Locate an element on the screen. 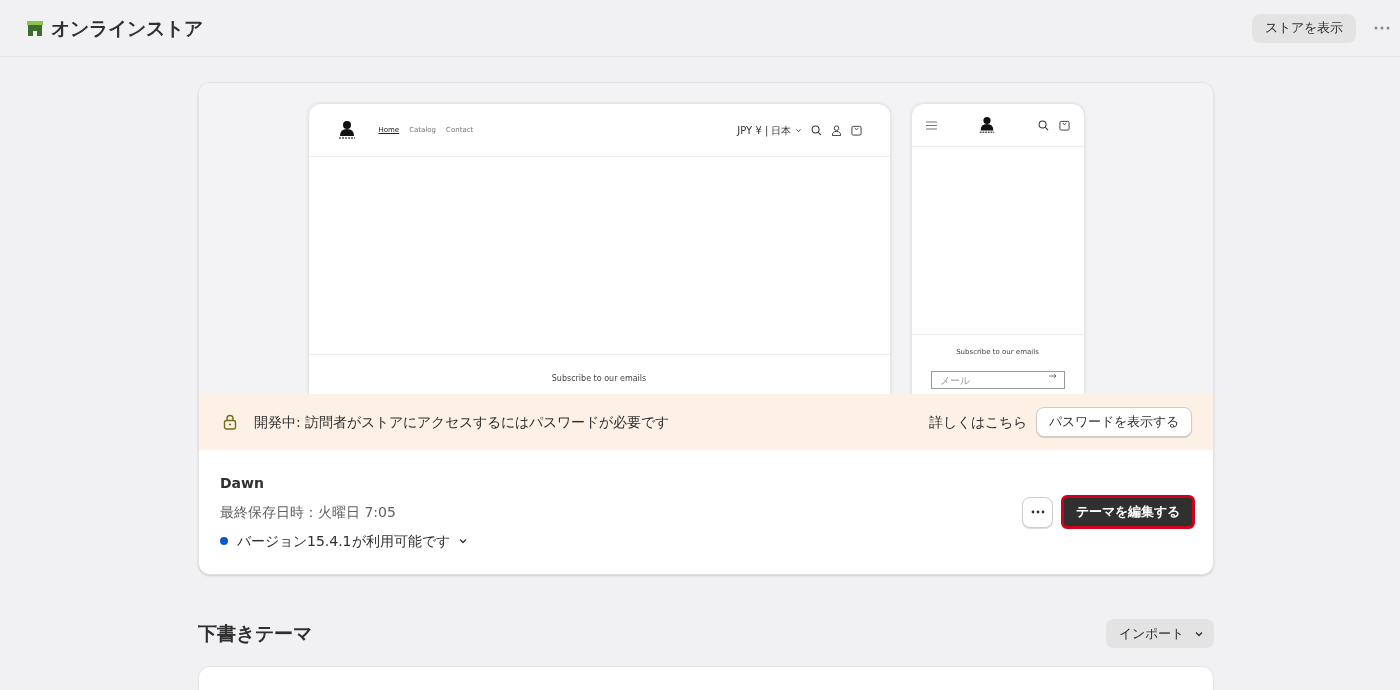 The image size is (1400, 690). version-dropdown: バージョン15.4.1が利用可能です is located at coordinates (352, 541).